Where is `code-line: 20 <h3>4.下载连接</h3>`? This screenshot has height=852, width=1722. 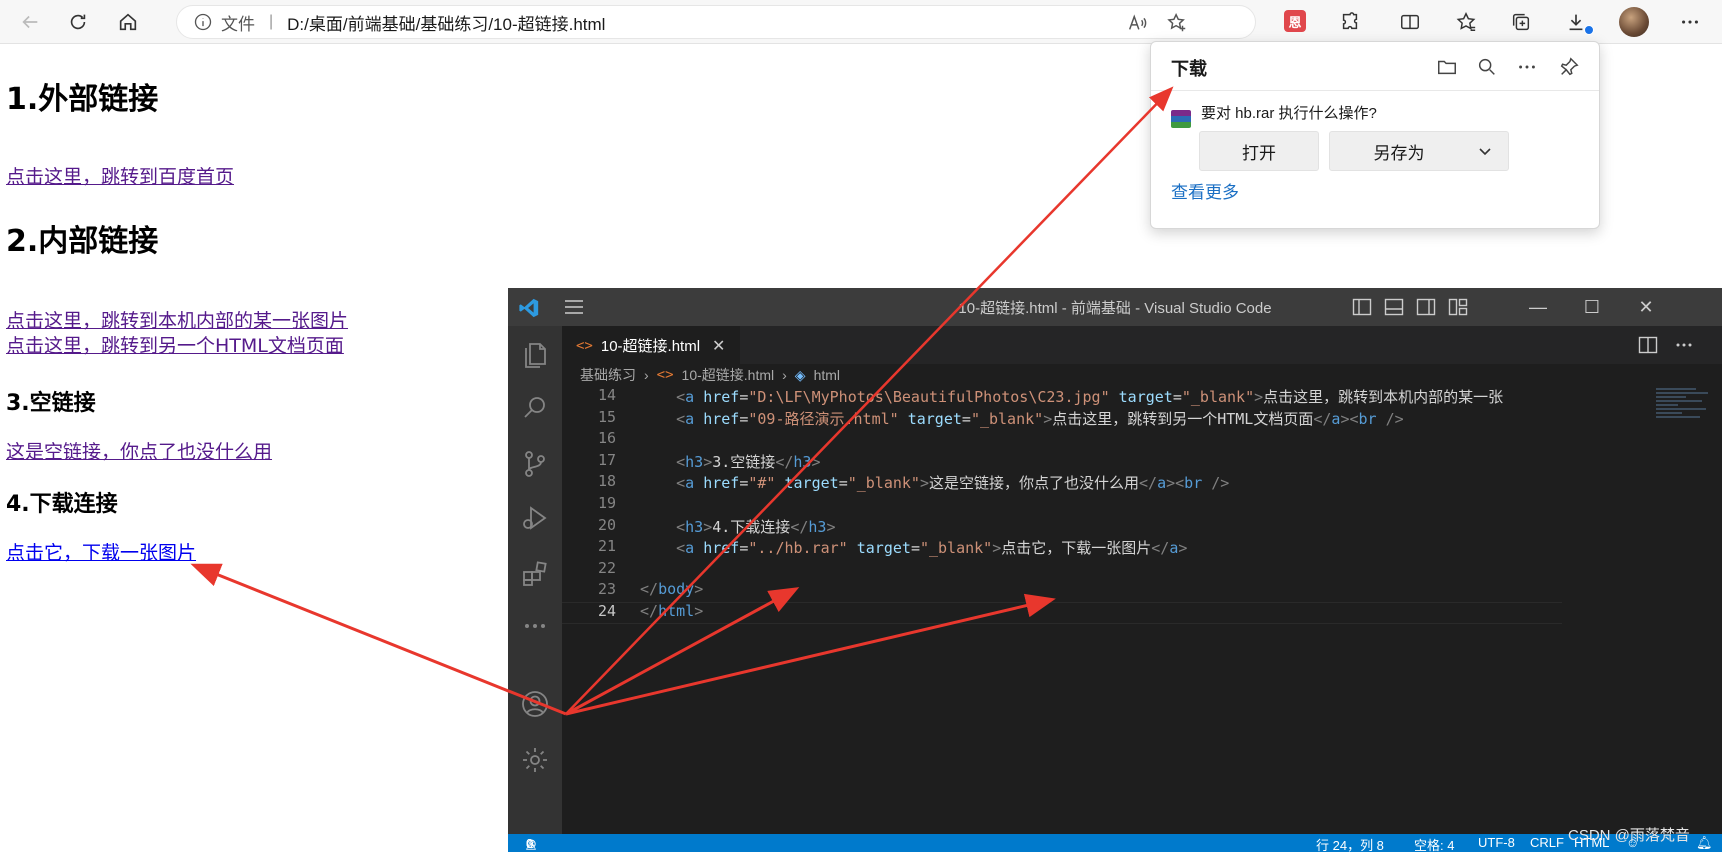
code-line: 20 <h3>4.下载连接</h3> is located at coordinates (1062, 527).